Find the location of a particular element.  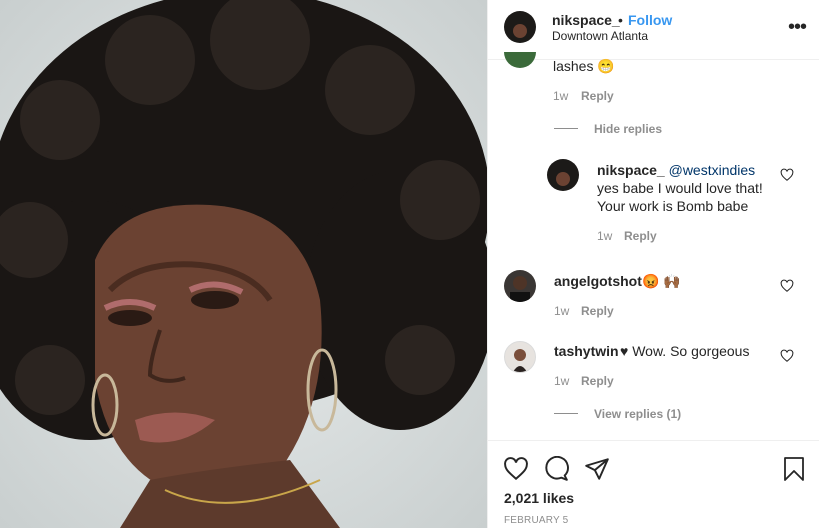

more-options-icon: ••• is located at coordinates (797, 27).